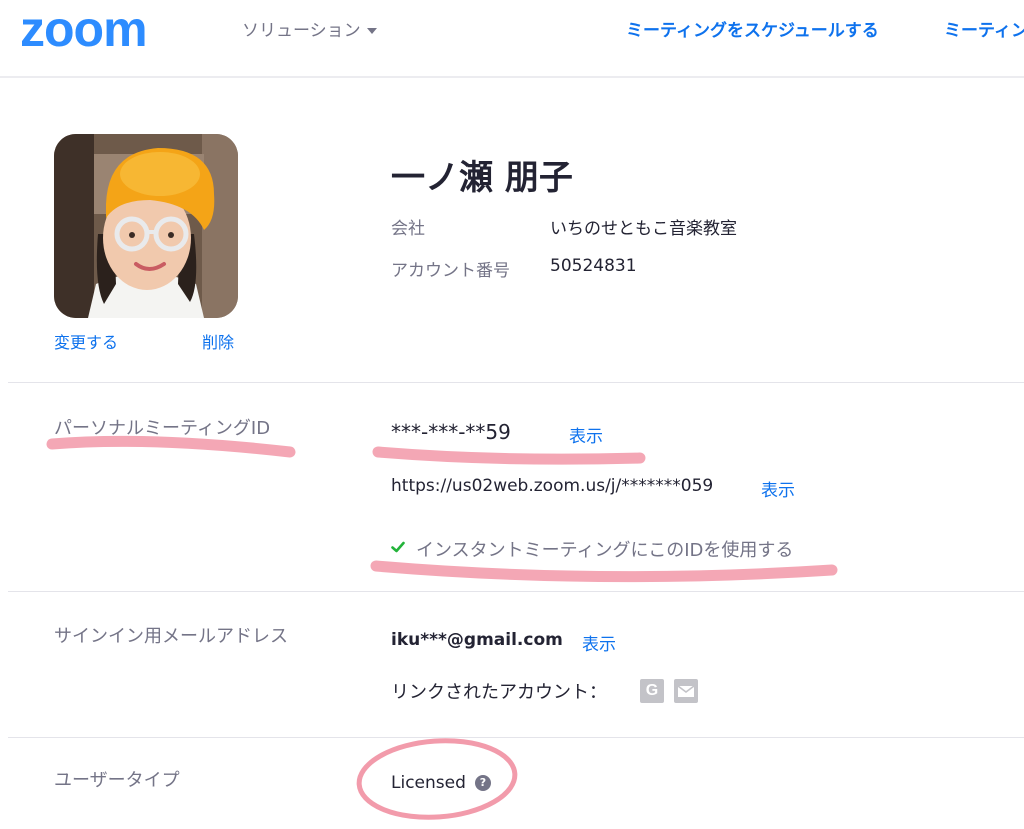  I want to click on avatar, so click(146, 226).